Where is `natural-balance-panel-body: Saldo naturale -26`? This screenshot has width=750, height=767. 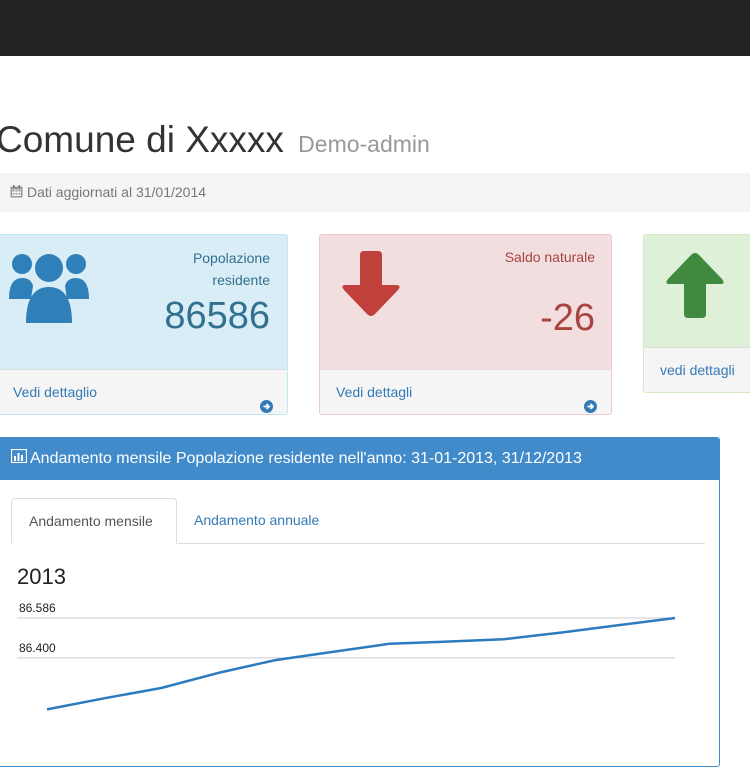 natural-balance-panel-body: Saldo naturale -26 is located at coordinates (465, 302).